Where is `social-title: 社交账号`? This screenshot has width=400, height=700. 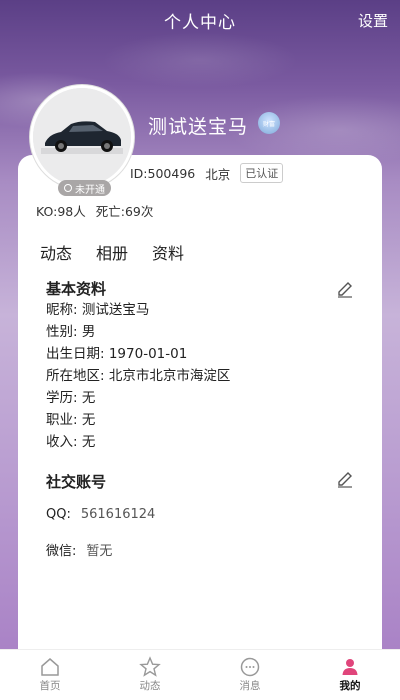 social-title: 社交账号 is located at coordinates (76, 482).